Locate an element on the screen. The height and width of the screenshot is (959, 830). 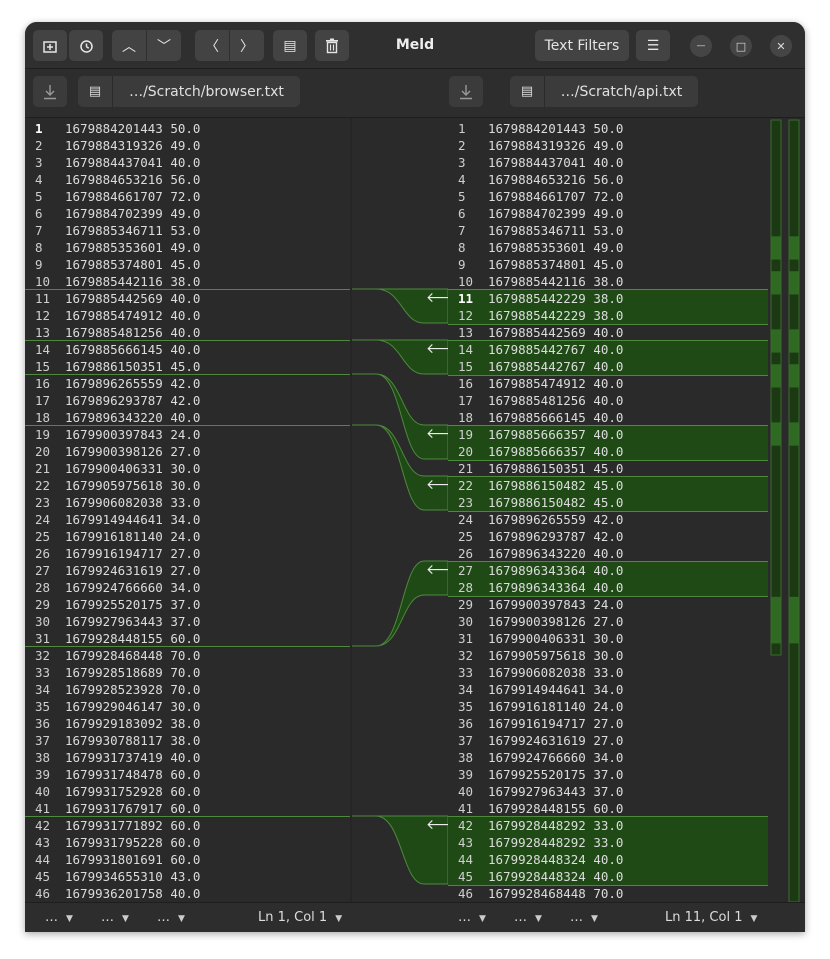
text-line: 21 1679900406331 30.0 is located at coordinates (112, 468).